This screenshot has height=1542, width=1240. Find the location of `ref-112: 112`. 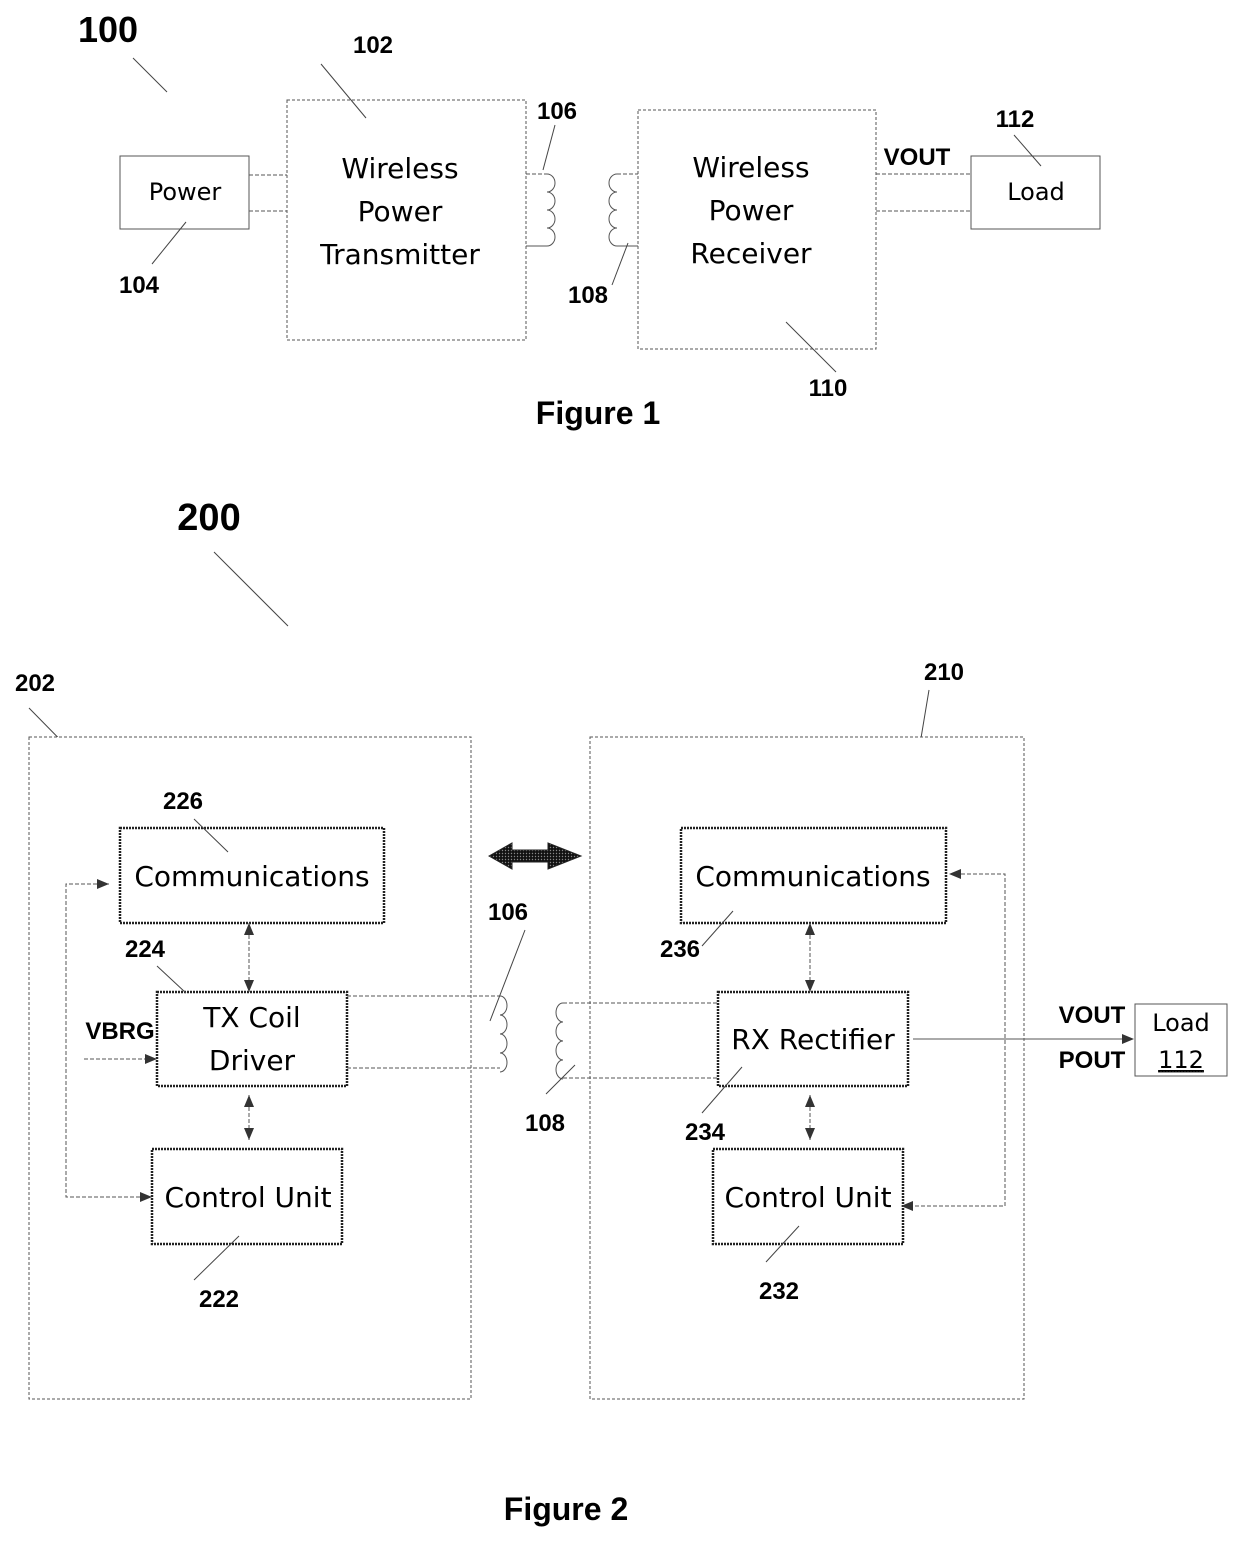

ref-112: 112 is located at coordinates (1015, 119).